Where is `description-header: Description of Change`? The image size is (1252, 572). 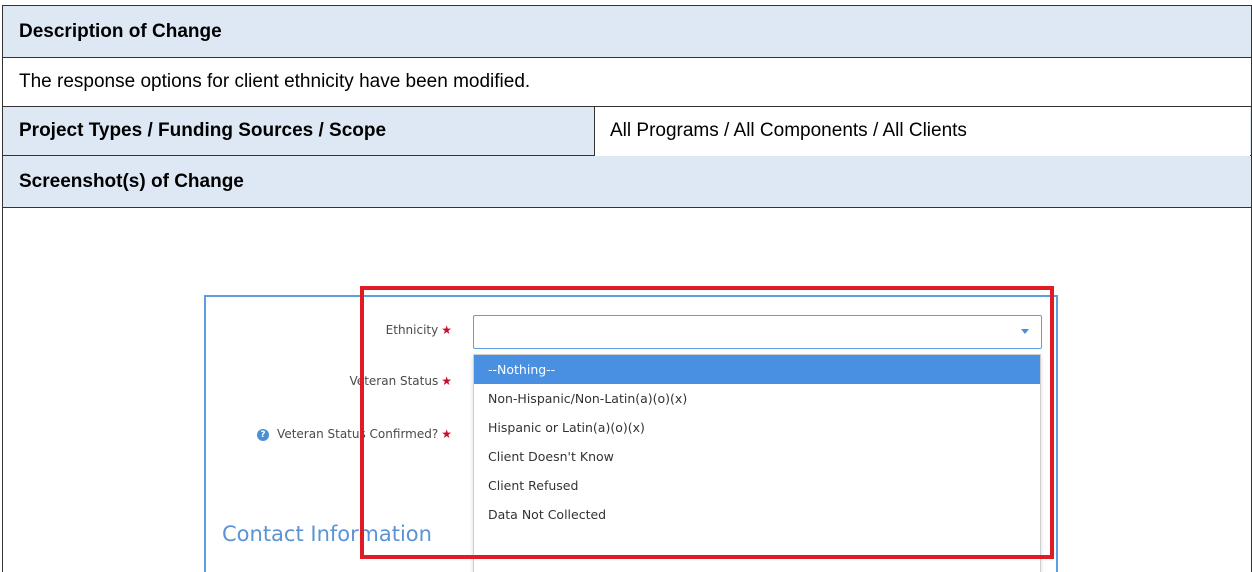 description-header: Description of Change is located at coordinates (120, 31).